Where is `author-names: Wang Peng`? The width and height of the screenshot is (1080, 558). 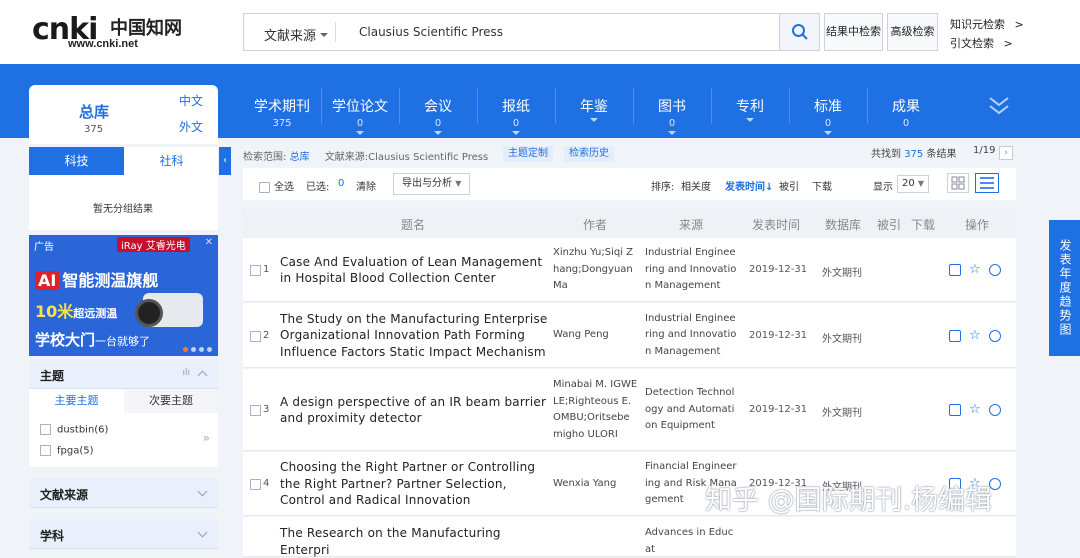 author-names: Wang Peng is located at coordinates (596, 335).